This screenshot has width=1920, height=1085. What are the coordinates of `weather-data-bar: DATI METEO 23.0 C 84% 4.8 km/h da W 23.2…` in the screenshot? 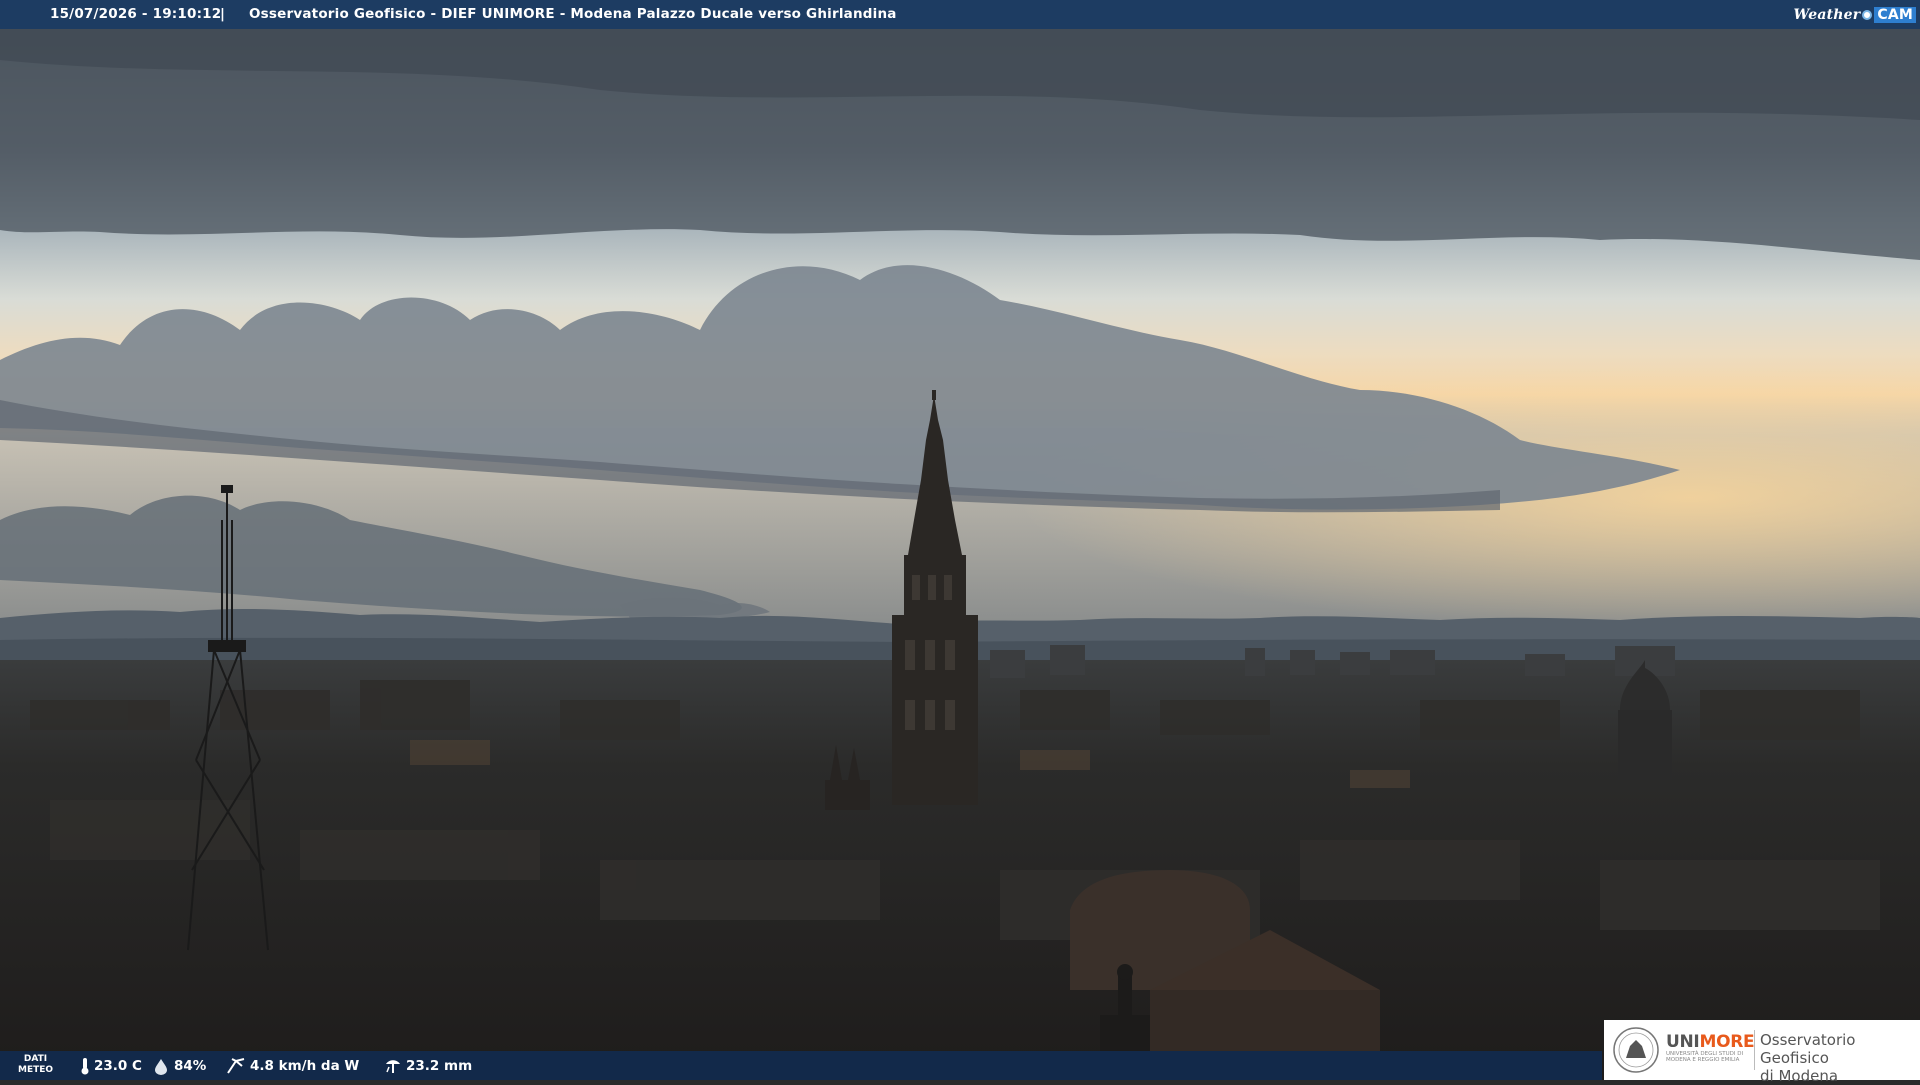 It's located at (801, 1065).